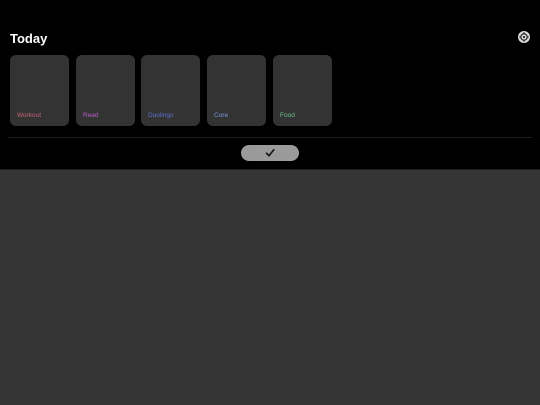 The height and width of the screenshot is (405, 540). Describe the element at coordinates (39, 90) in the screenshot. I see `habit-card-workout: Workout` at that location.